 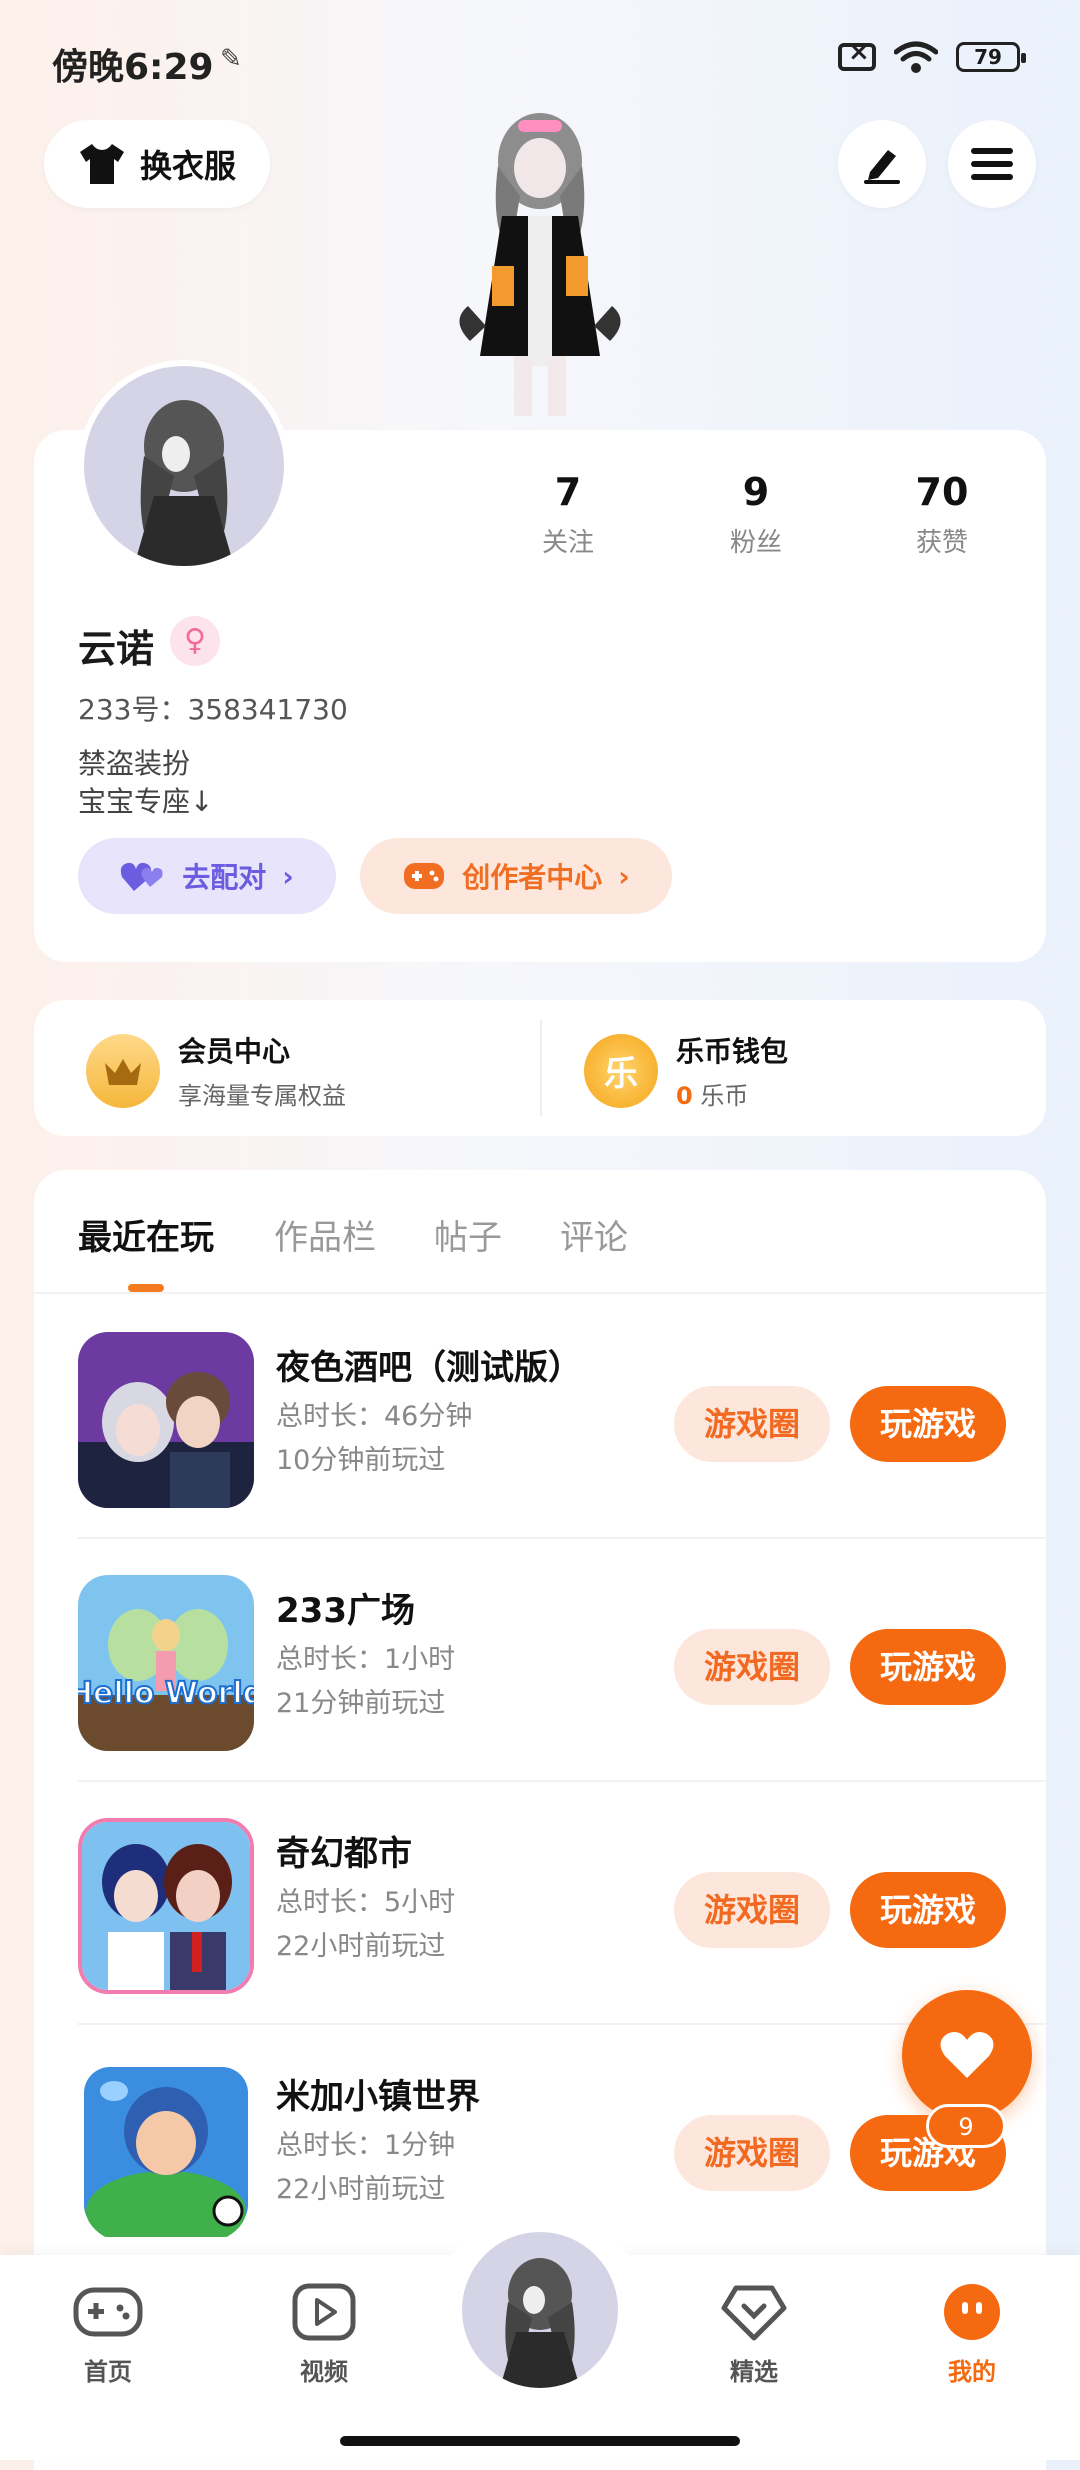 What do you see at coordinates (941, 543) in the screenshot?
I see `likes-label: 获赞` at bounding box center [941, 543].